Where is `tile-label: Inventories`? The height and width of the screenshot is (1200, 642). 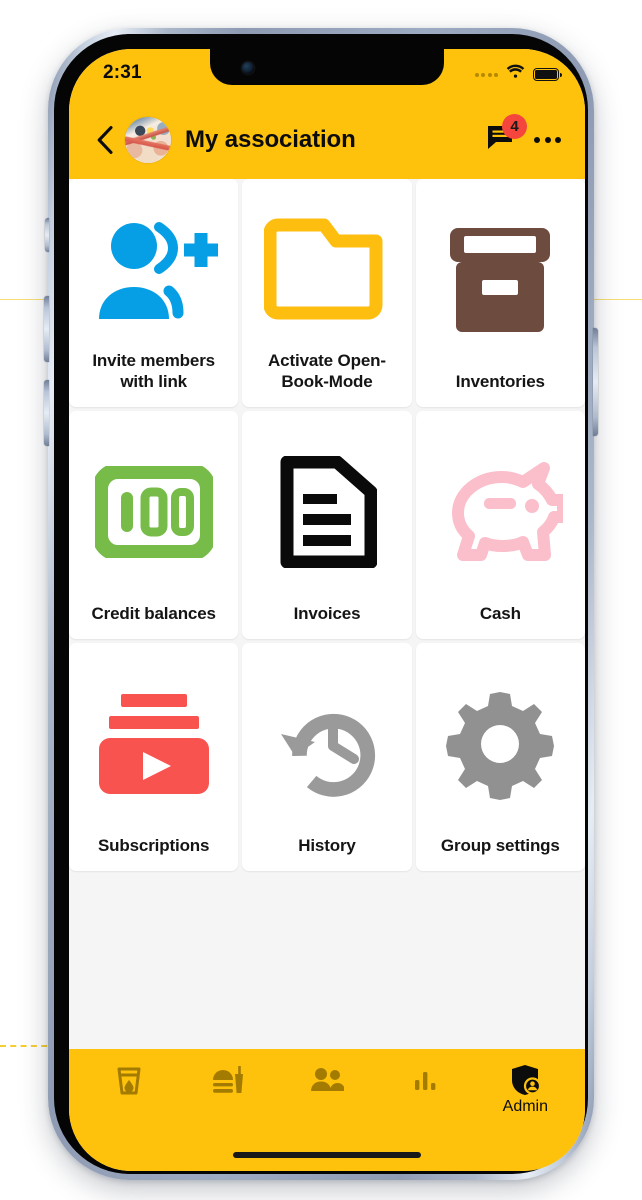
tile-label: Inventories is located at coordinates (500, 382).